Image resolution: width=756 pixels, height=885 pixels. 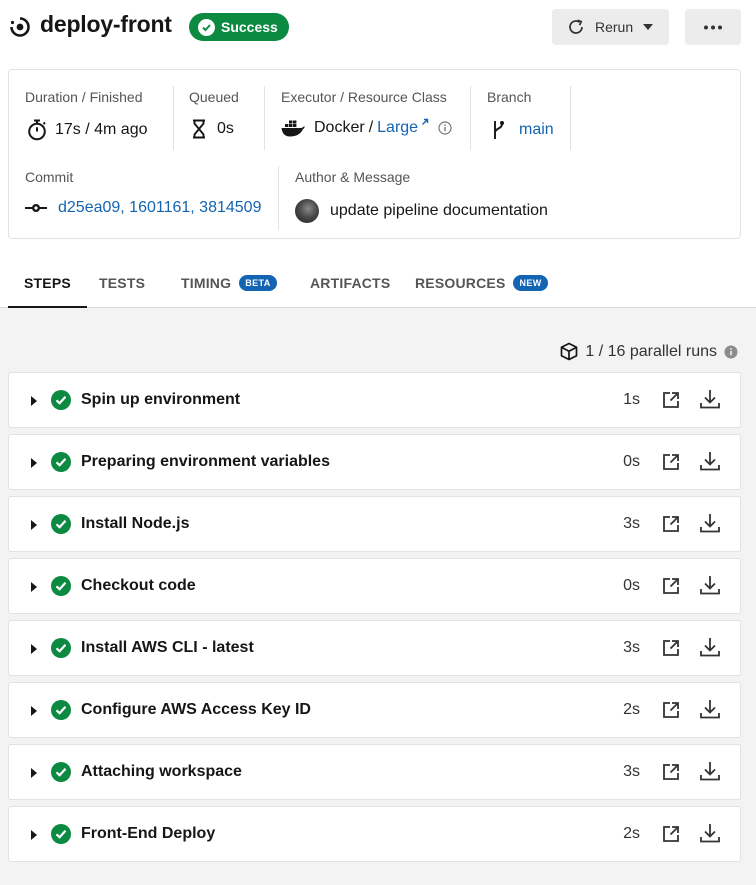 I want to click on cube-icon, so click(x=569, y=351).